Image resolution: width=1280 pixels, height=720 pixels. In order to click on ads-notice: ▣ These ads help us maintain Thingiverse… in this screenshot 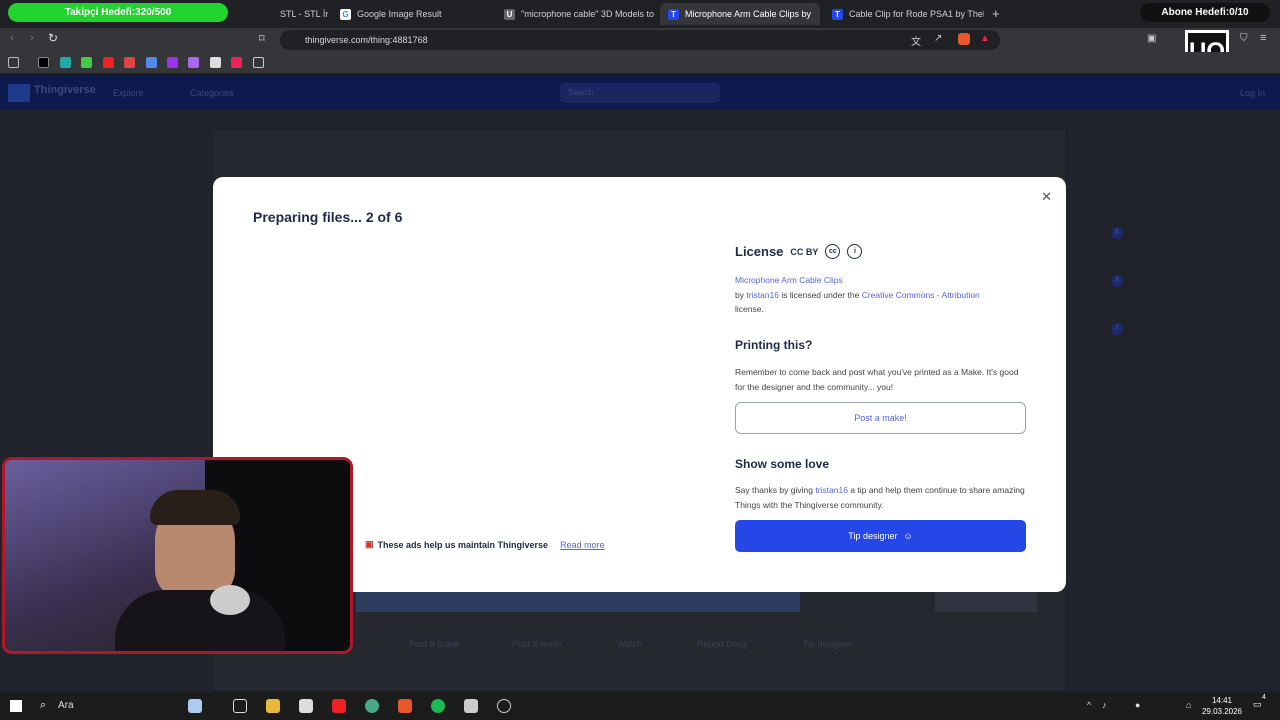, I will do `click(485, 544)`.